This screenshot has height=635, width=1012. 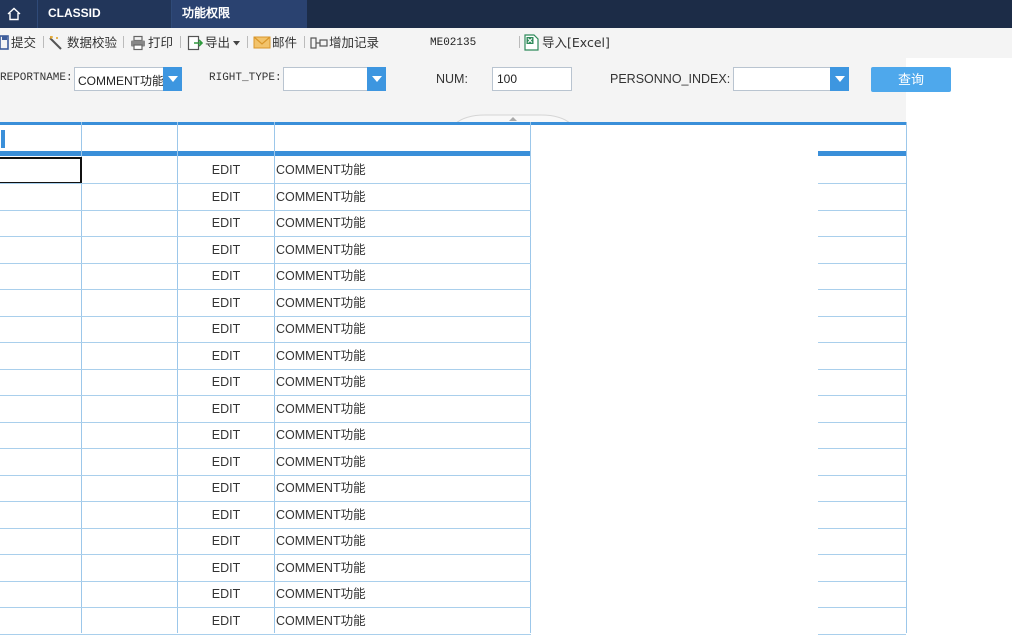 I want to click on add-record-button: 增加记录, so click(x=345, y=43).